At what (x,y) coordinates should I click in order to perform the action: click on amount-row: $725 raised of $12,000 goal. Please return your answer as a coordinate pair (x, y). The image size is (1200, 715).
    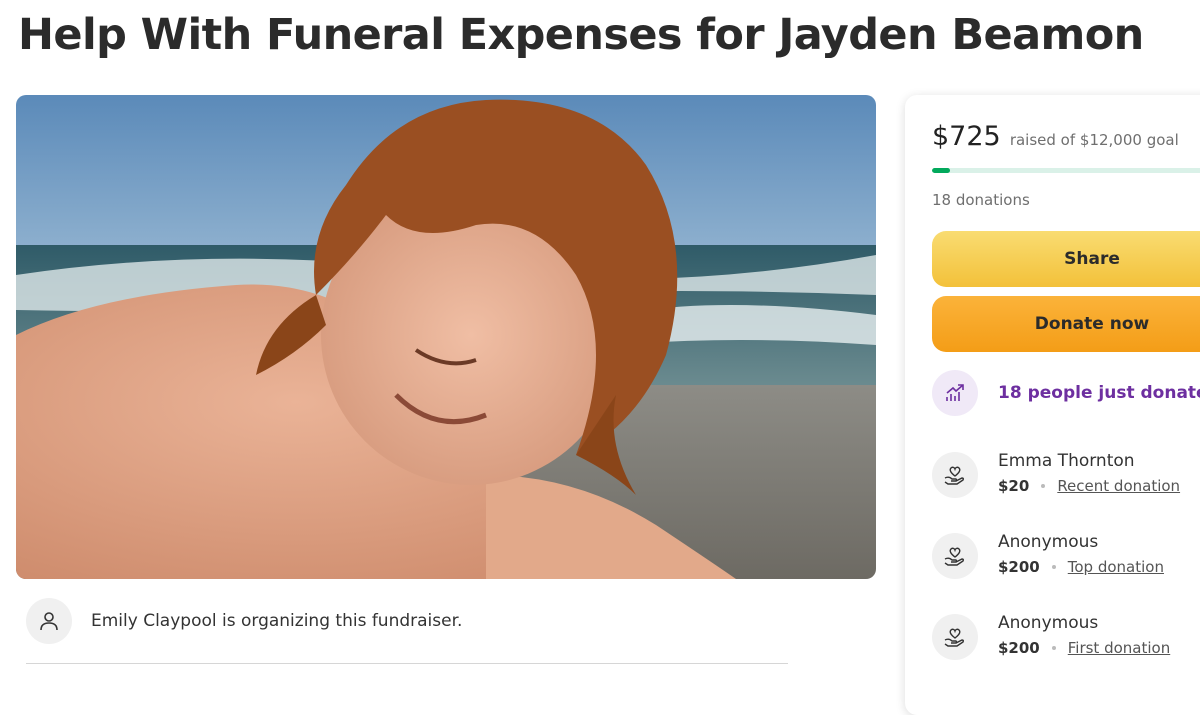
    Looking at the image, I should click on (1055, 136).